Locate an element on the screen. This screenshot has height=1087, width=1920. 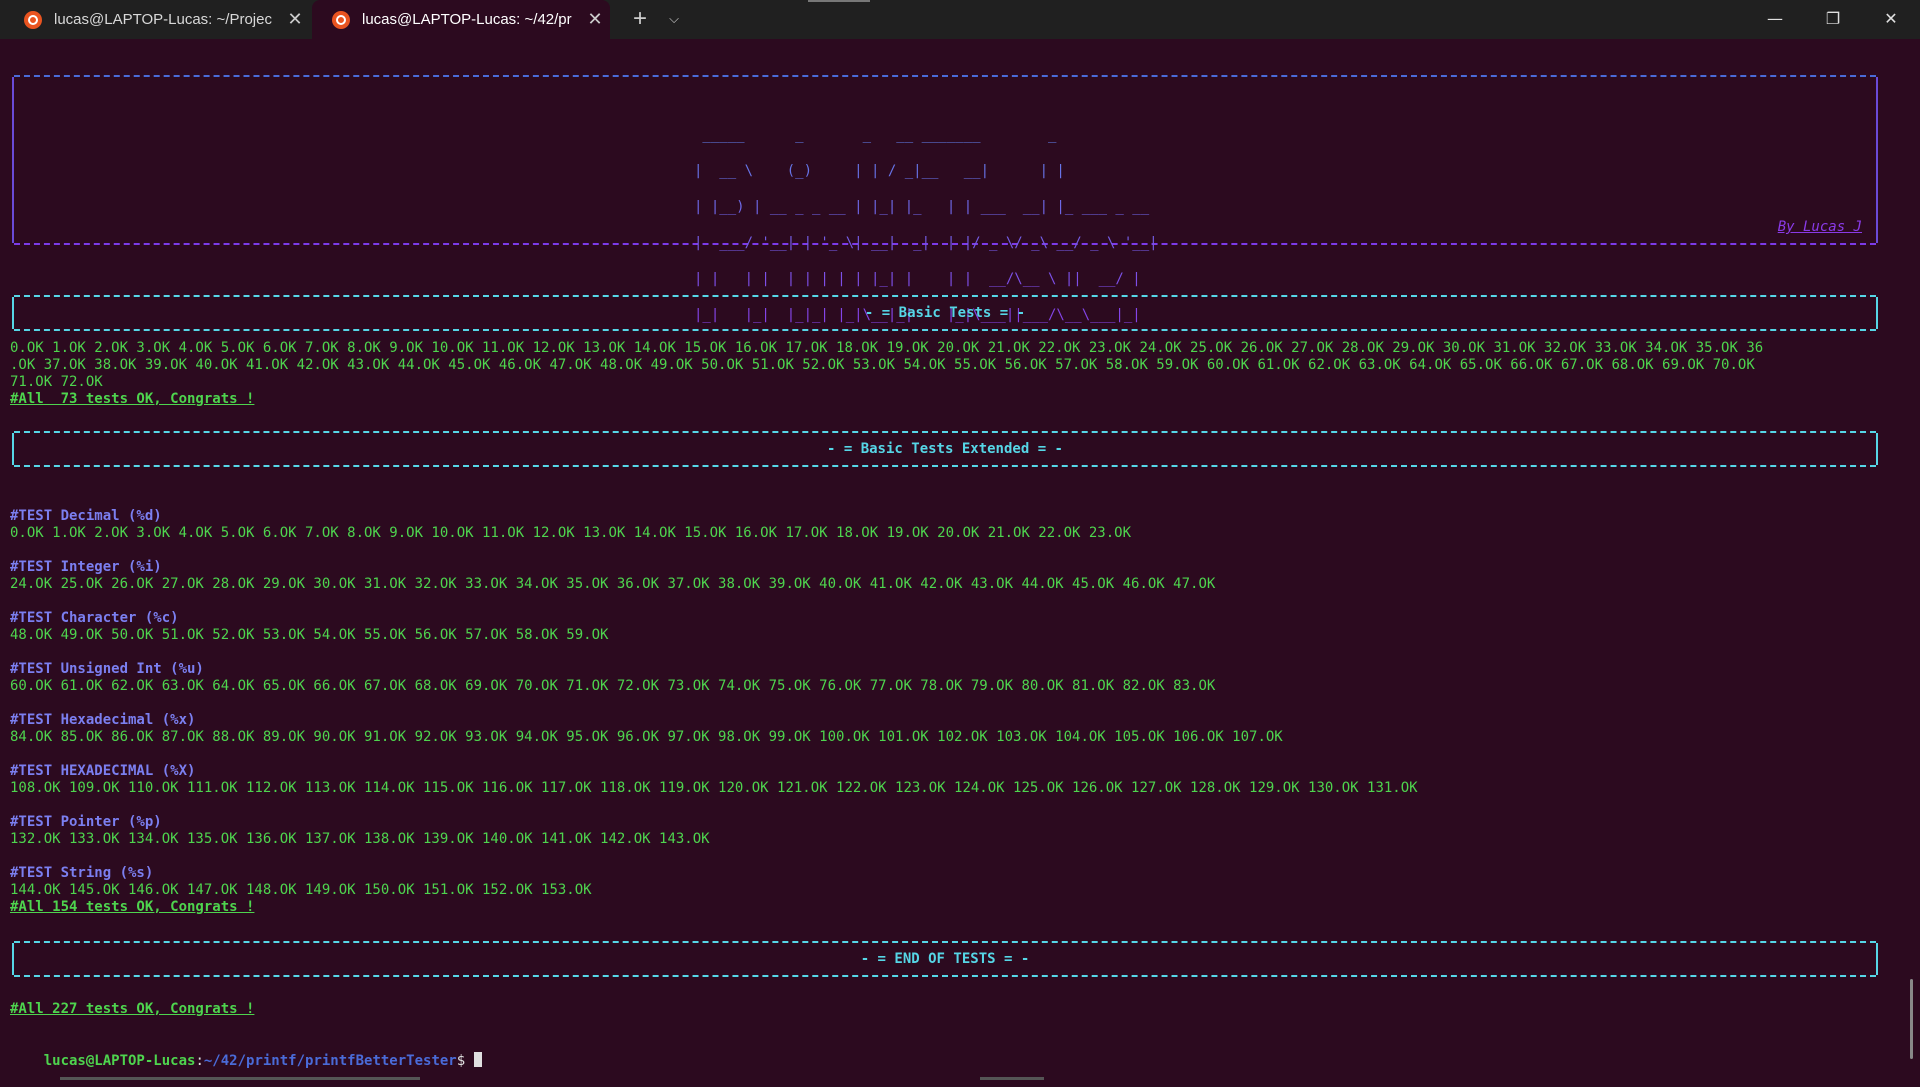
tab-printf: lucas@LAPTOP-Lucas: ~/42/pr ✕ is located at coordinates (461, 19).